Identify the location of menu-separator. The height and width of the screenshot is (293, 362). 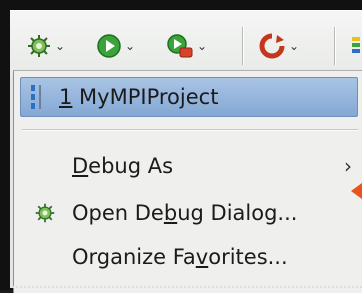
(190, 130).